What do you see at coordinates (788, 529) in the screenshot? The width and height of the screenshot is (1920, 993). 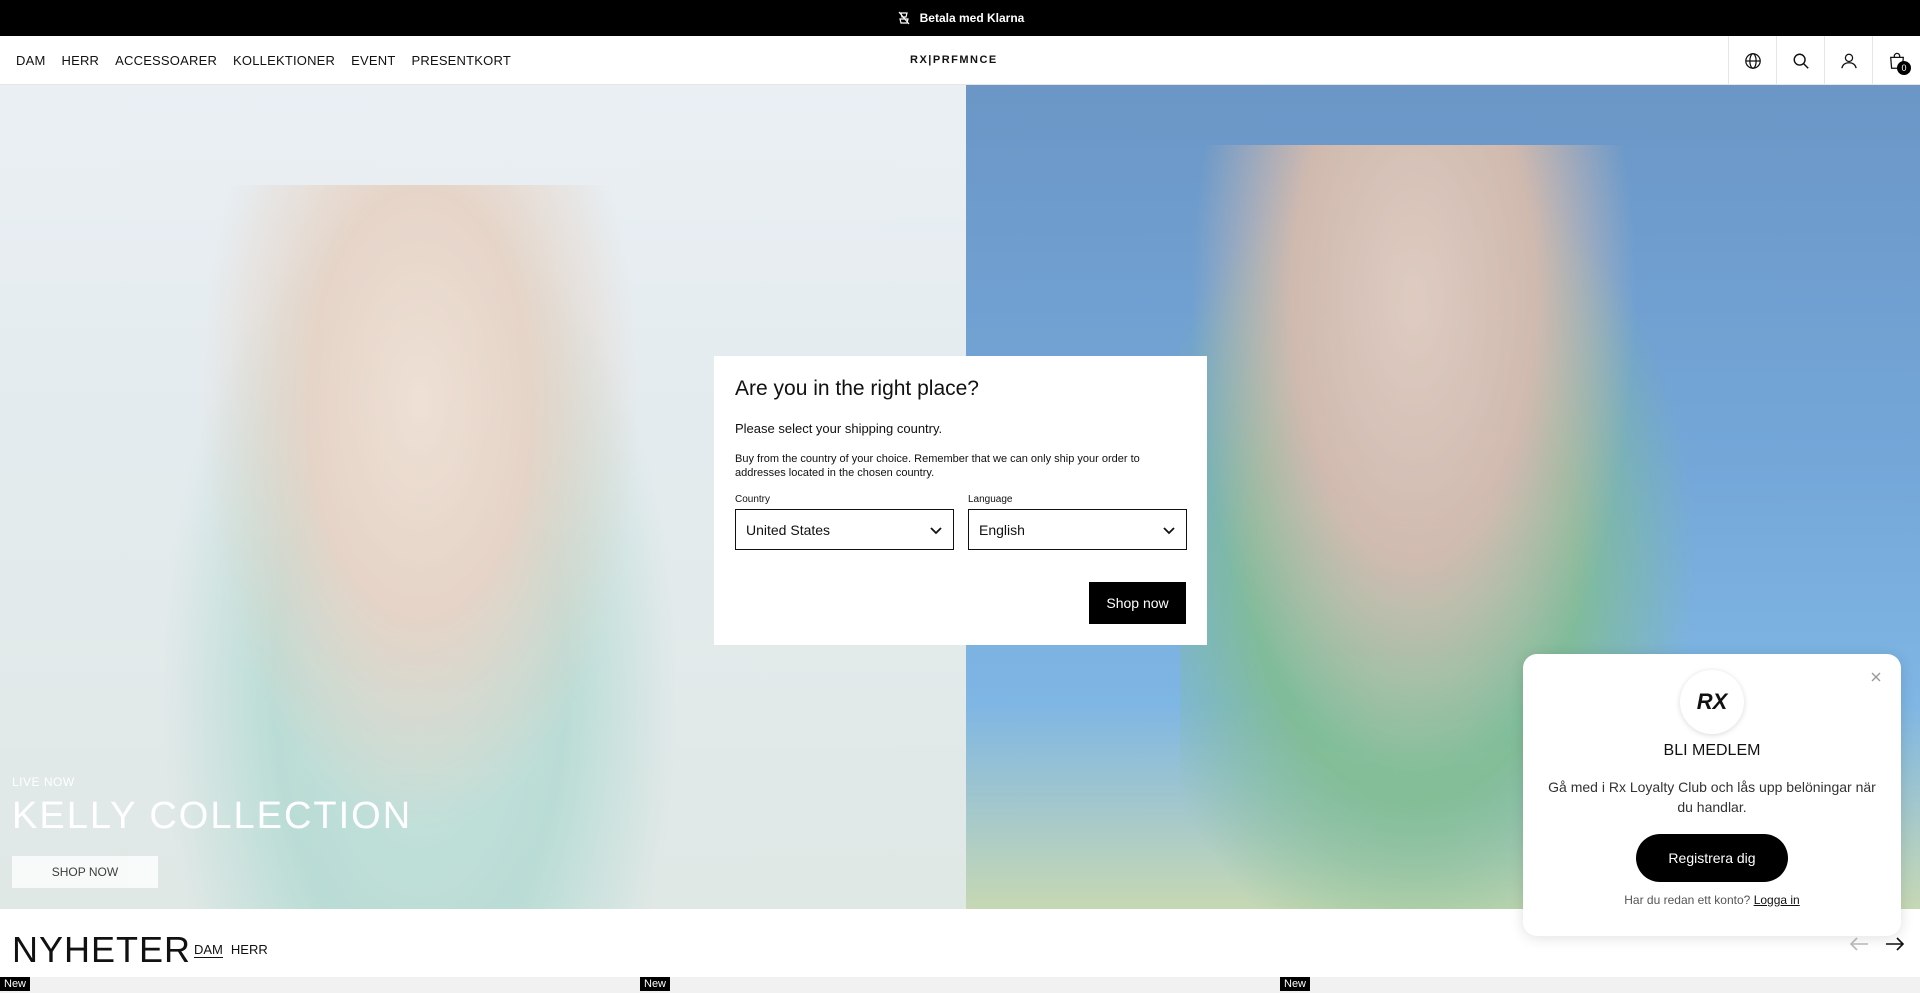 I see `country-value: United States` at bounding box center [788, 529].